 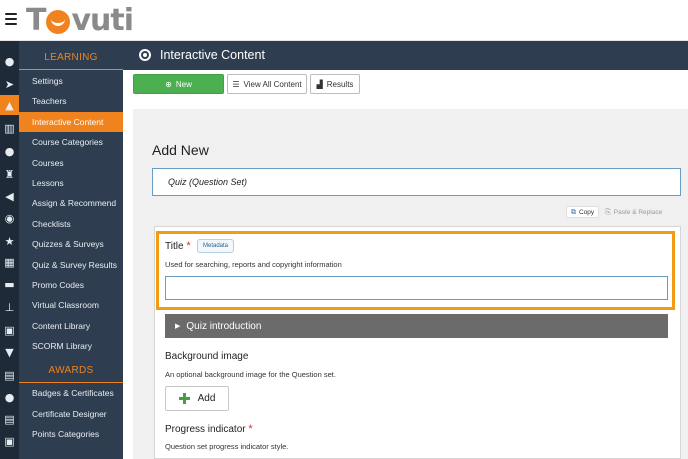 I want to click on title-required-mark: *, so click(x=188, y=246).